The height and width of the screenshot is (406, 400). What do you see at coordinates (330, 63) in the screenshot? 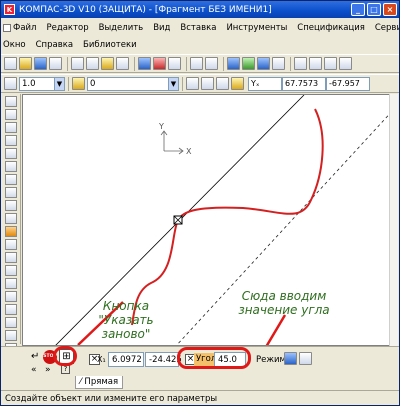
I see `zoom-window-icon` at bounding box center [330, 63].